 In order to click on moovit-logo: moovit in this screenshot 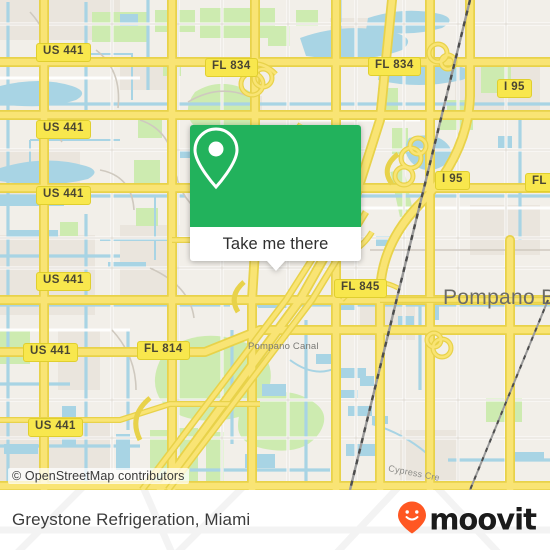, I will do `click(467, 520)`.